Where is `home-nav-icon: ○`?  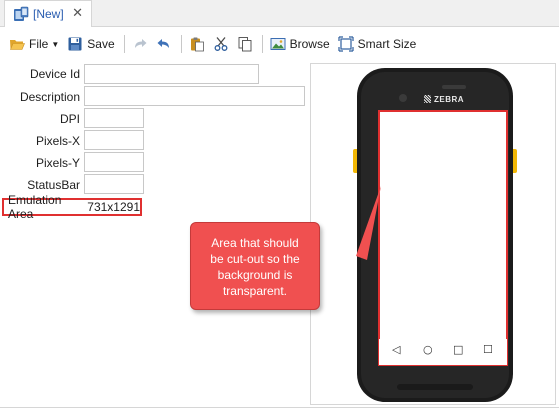
home-nav-icon: ○ is located at coordinates (428, 349).